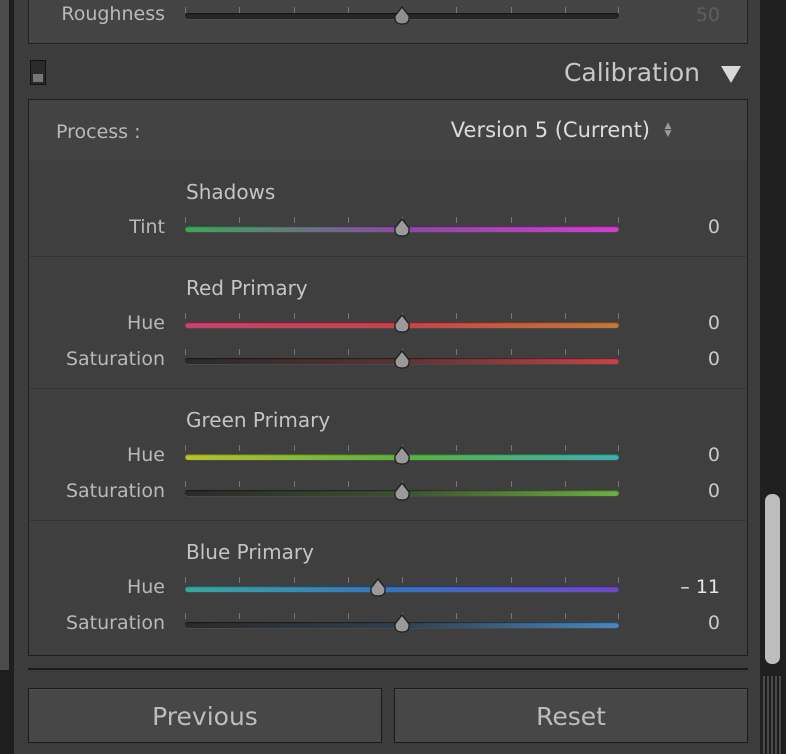 This screenshot has width=786, height=754. What do you see at coordinates (402, 624) in the screenshot?
I see `blue-saturation-slider-thumb` at bounding box center [402, 624].